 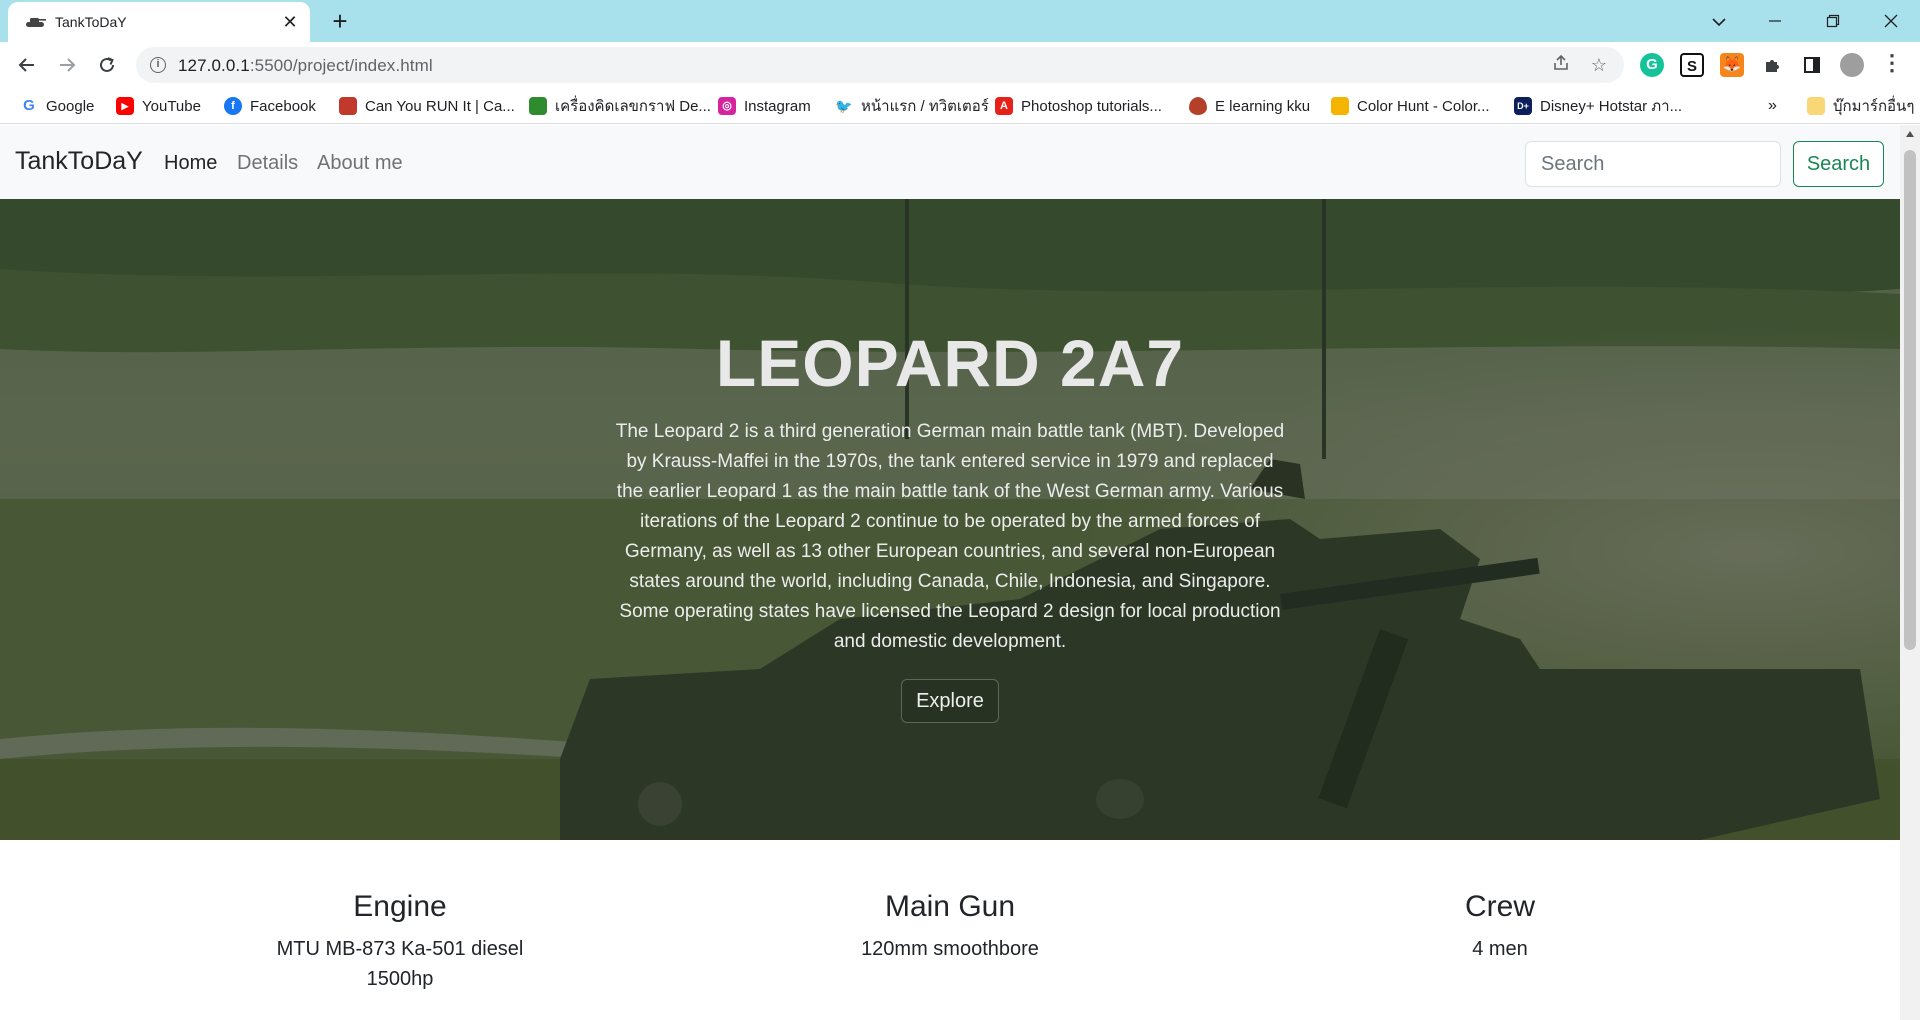 I want to click on hero-title: LEOPARD 2A7, so click(x=950, y=363).